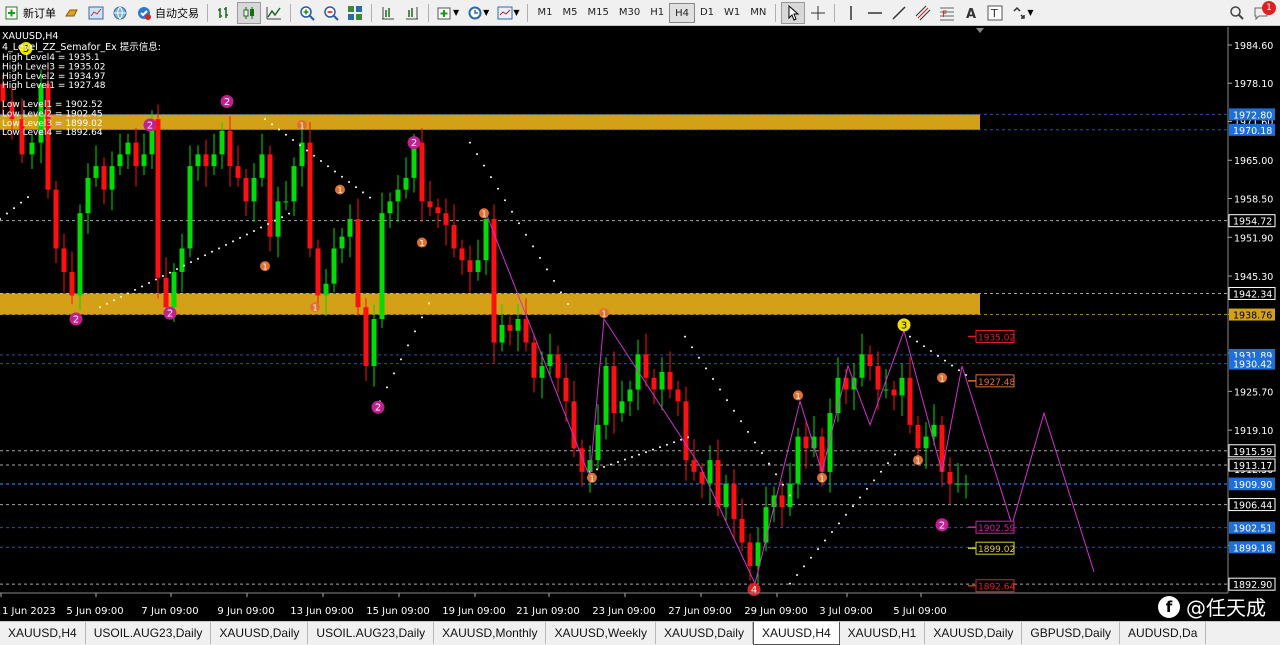 The width and height of the screenshot is (1280, 645). I want to click on auto-trade-icon, so click(144, 13).